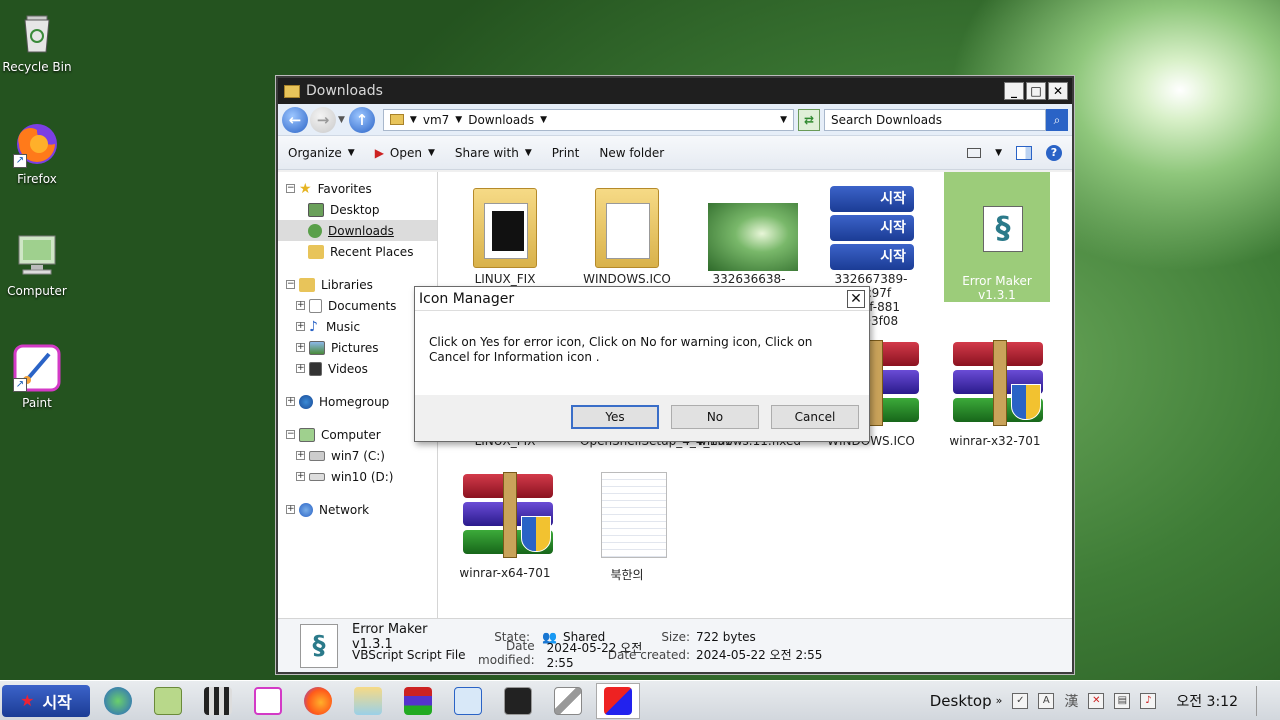 The width and height of the screenshot is (1280, 720). Describe the element at coordinates (627, 232) in the screenshot. I see `file-item: WINDOWS.ICO` at that location.